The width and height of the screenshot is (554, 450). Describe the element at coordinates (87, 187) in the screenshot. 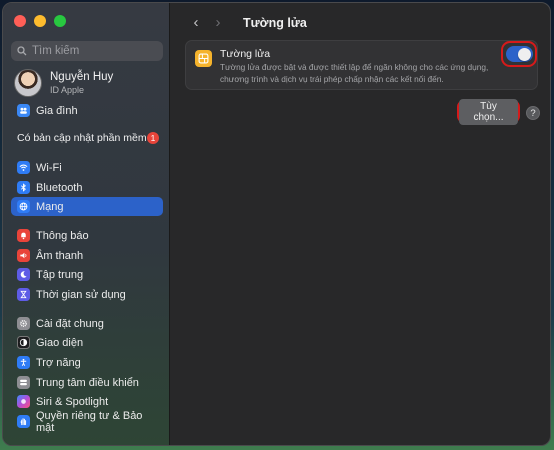

I see `sidebar-item-bluetooth: Bluetooth` at that location.